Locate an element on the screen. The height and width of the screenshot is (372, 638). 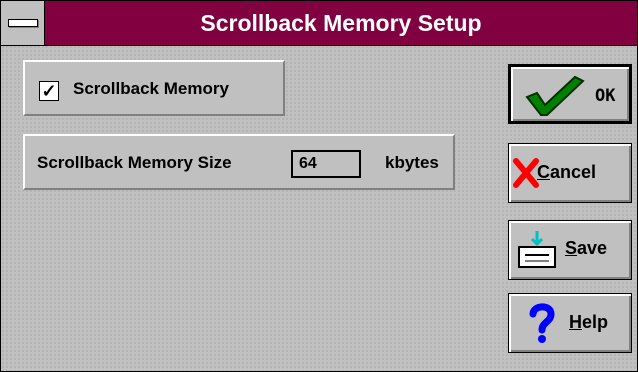
save-button: Save is located at coordinates (570, 250).